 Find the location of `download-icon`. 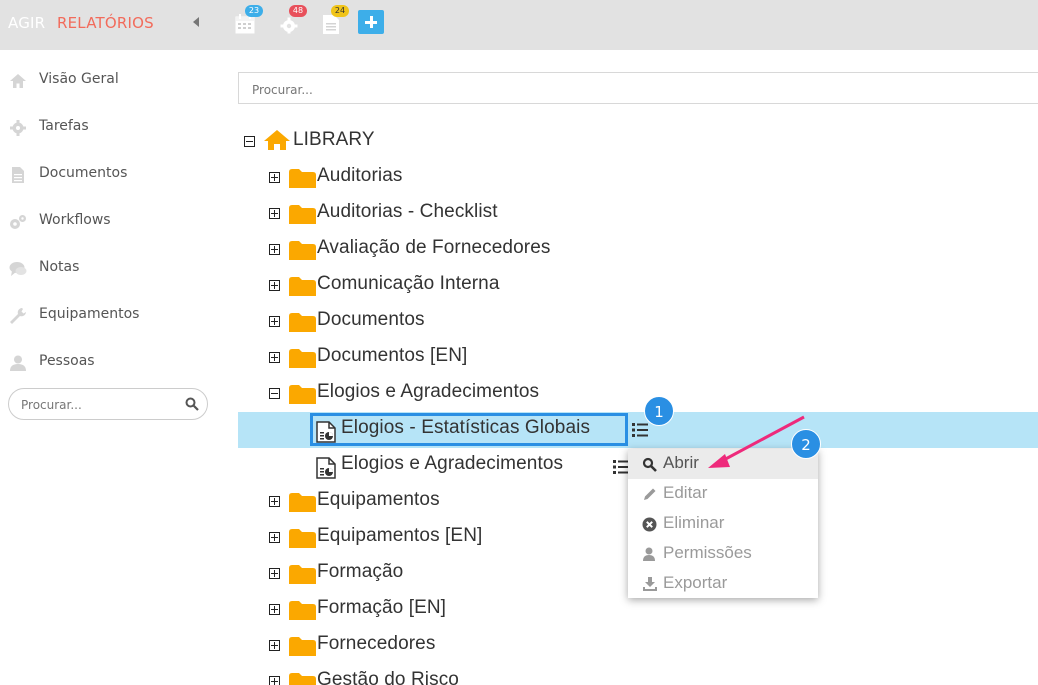

download-icon is located at coordinates (650, 584).